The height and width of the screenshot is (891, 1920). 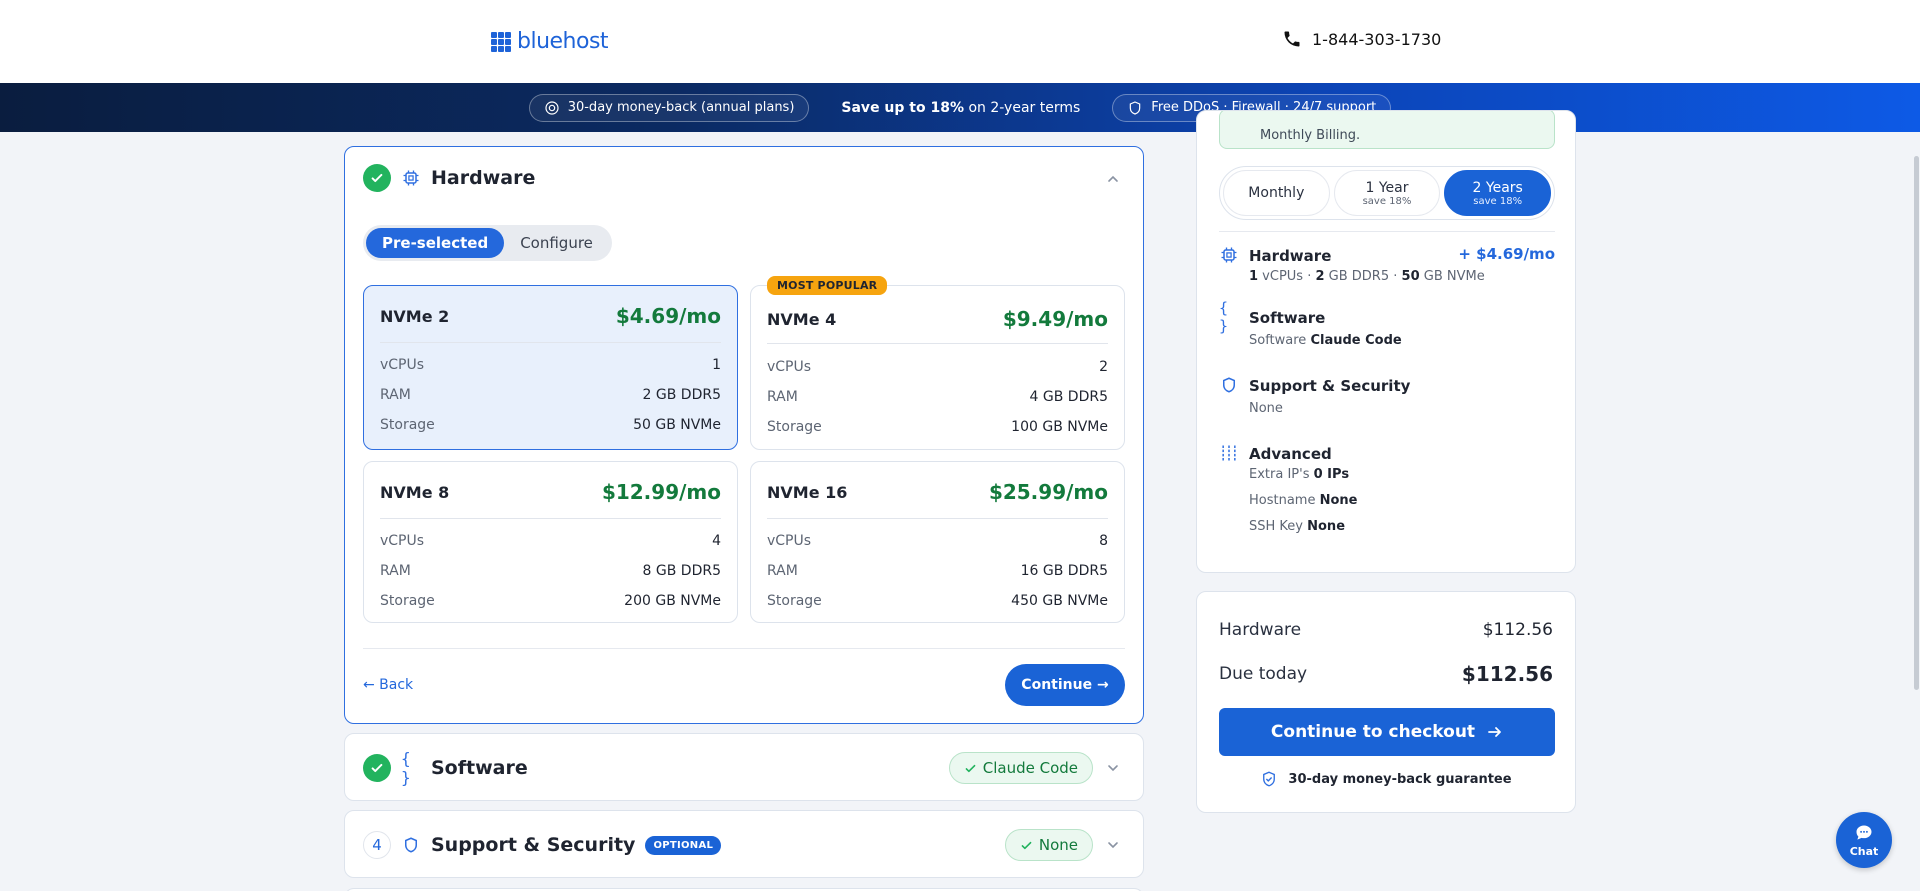 What do you see at coordinates (1507, 674) in the screenshot?
I see `due-value: $112.56` at bounding box center [1507, 674].